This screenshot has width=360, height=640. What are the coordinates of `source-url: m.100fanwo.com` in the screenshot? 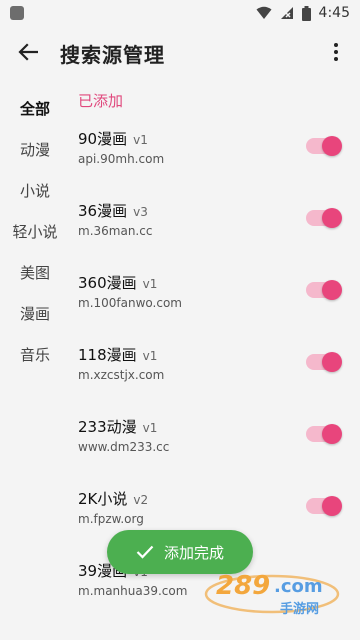 It's located at (130, 303).